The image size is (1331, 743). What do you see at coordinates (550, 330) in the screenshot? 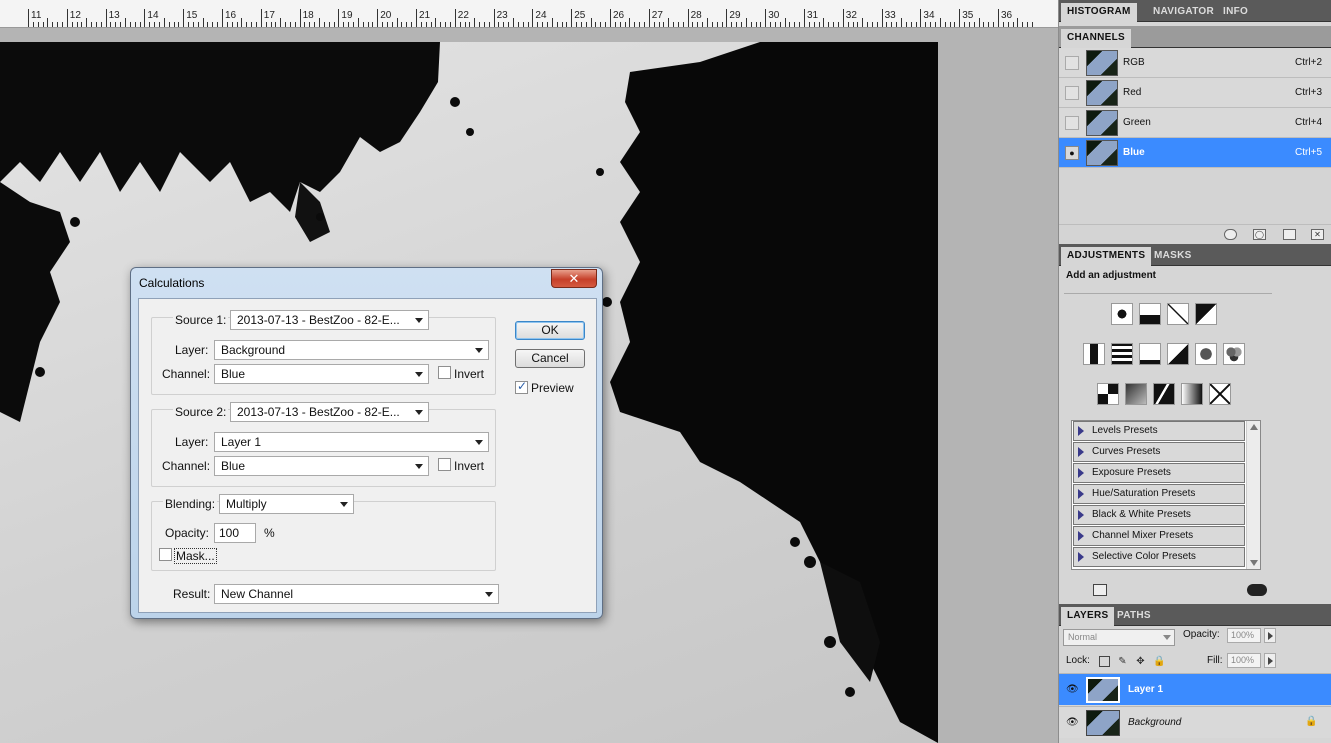
I see `ok-button: OK` at bounding box center [550, 330].